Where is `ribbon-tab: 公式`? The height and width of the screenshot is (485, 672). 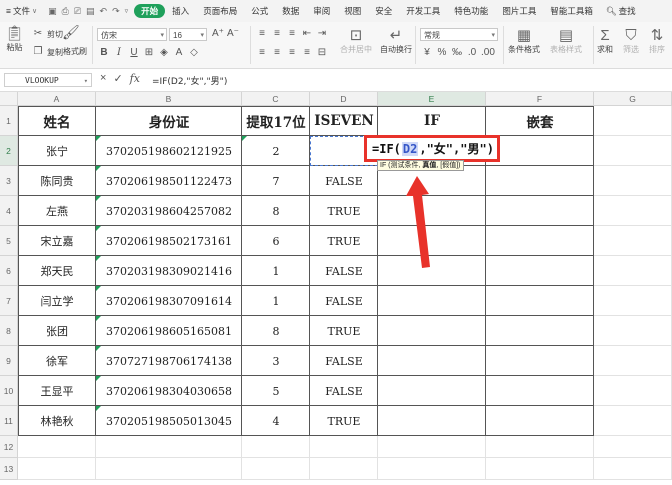
ribbon-tab: 公式 is located at coordinates (259, 11).